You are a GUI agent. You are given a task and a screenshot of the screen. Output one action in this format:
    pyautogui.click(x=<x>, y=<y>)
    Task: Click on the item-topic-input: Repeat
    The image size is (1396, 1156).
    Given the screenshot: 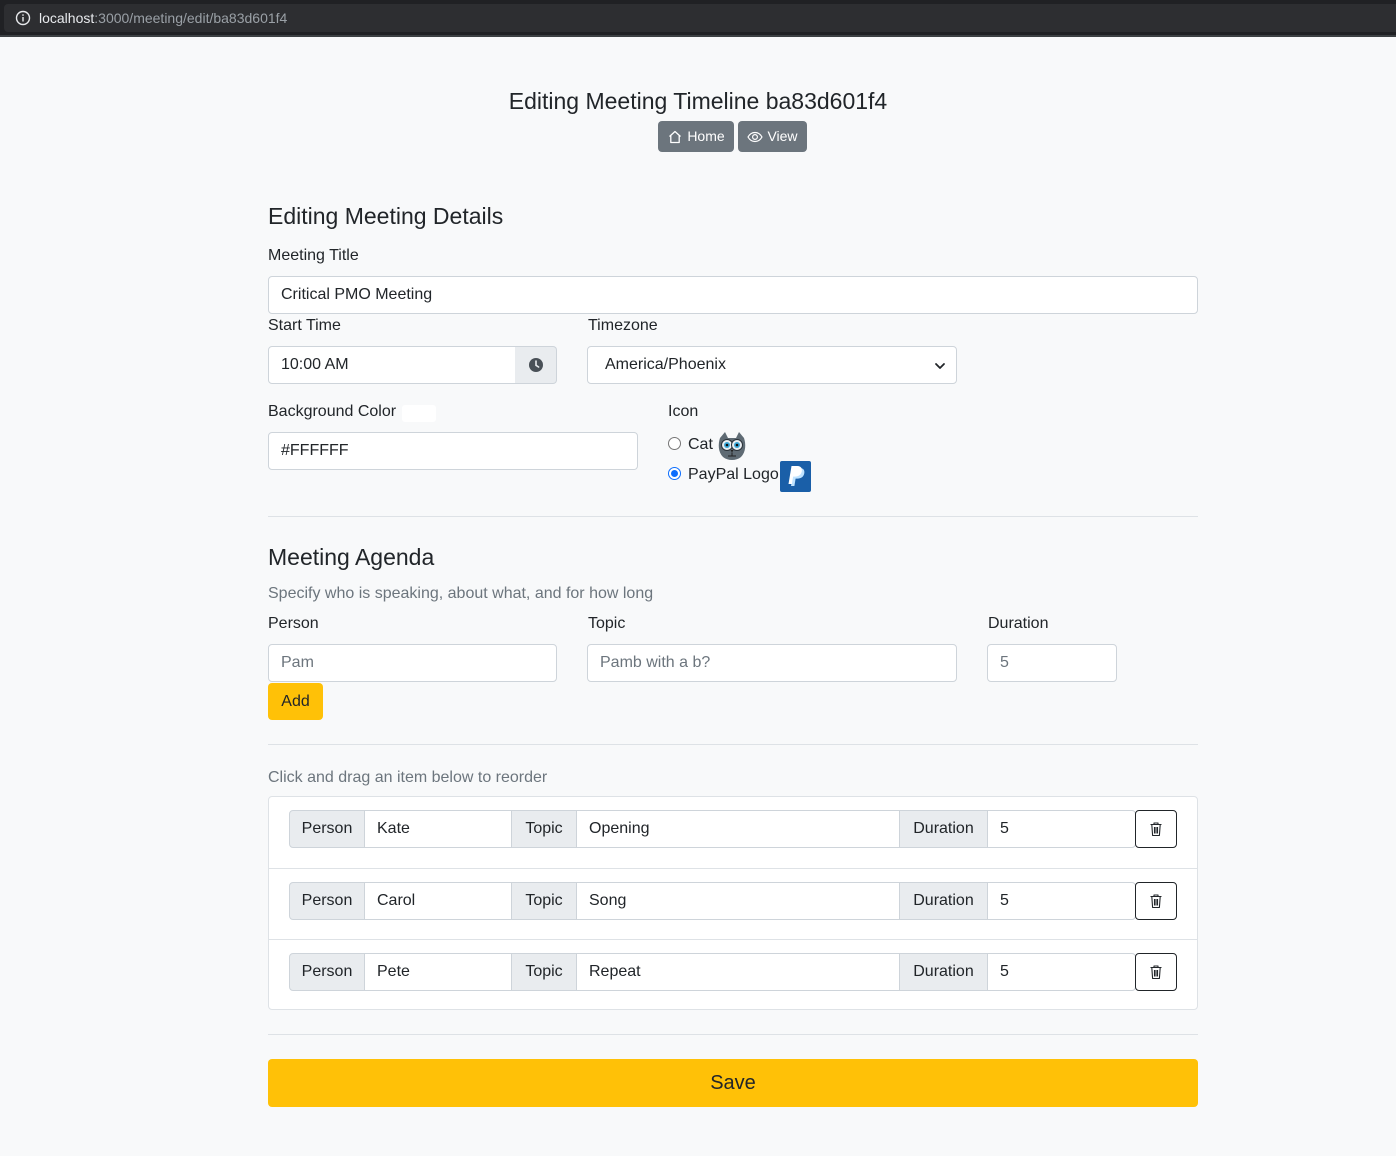 What is the action you would take?
    pyautogui.click(x=738, y=972)
    